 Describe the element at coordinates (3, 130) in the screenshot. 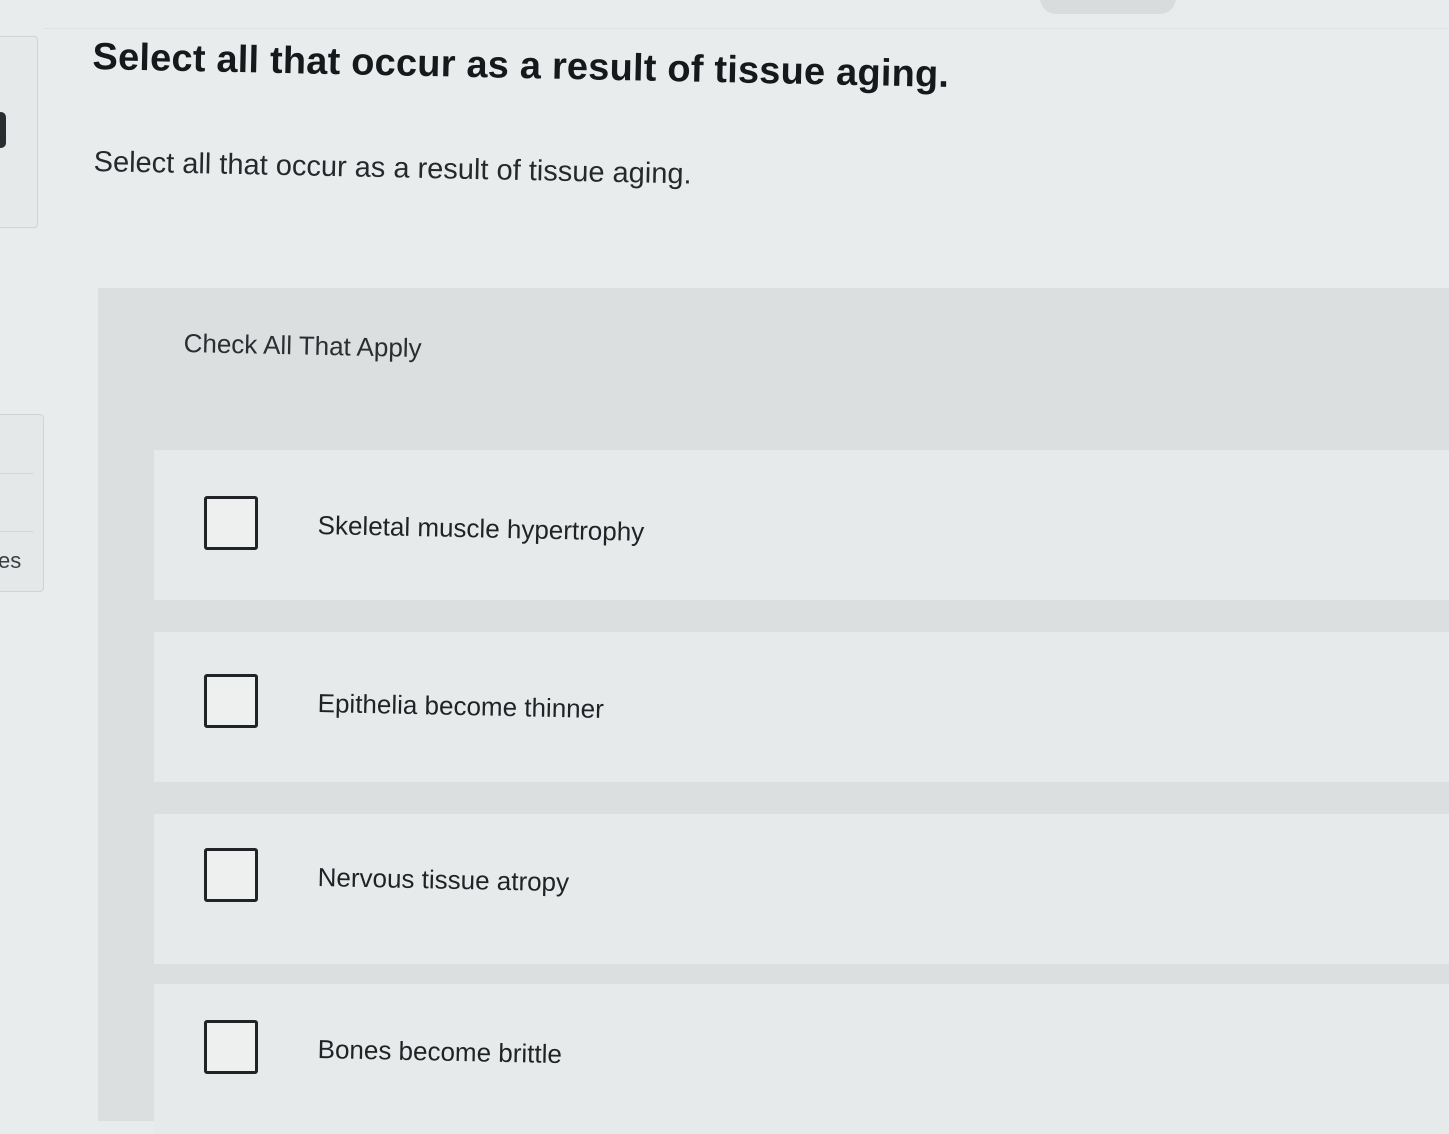

I see `sidebar-marker` at that location.